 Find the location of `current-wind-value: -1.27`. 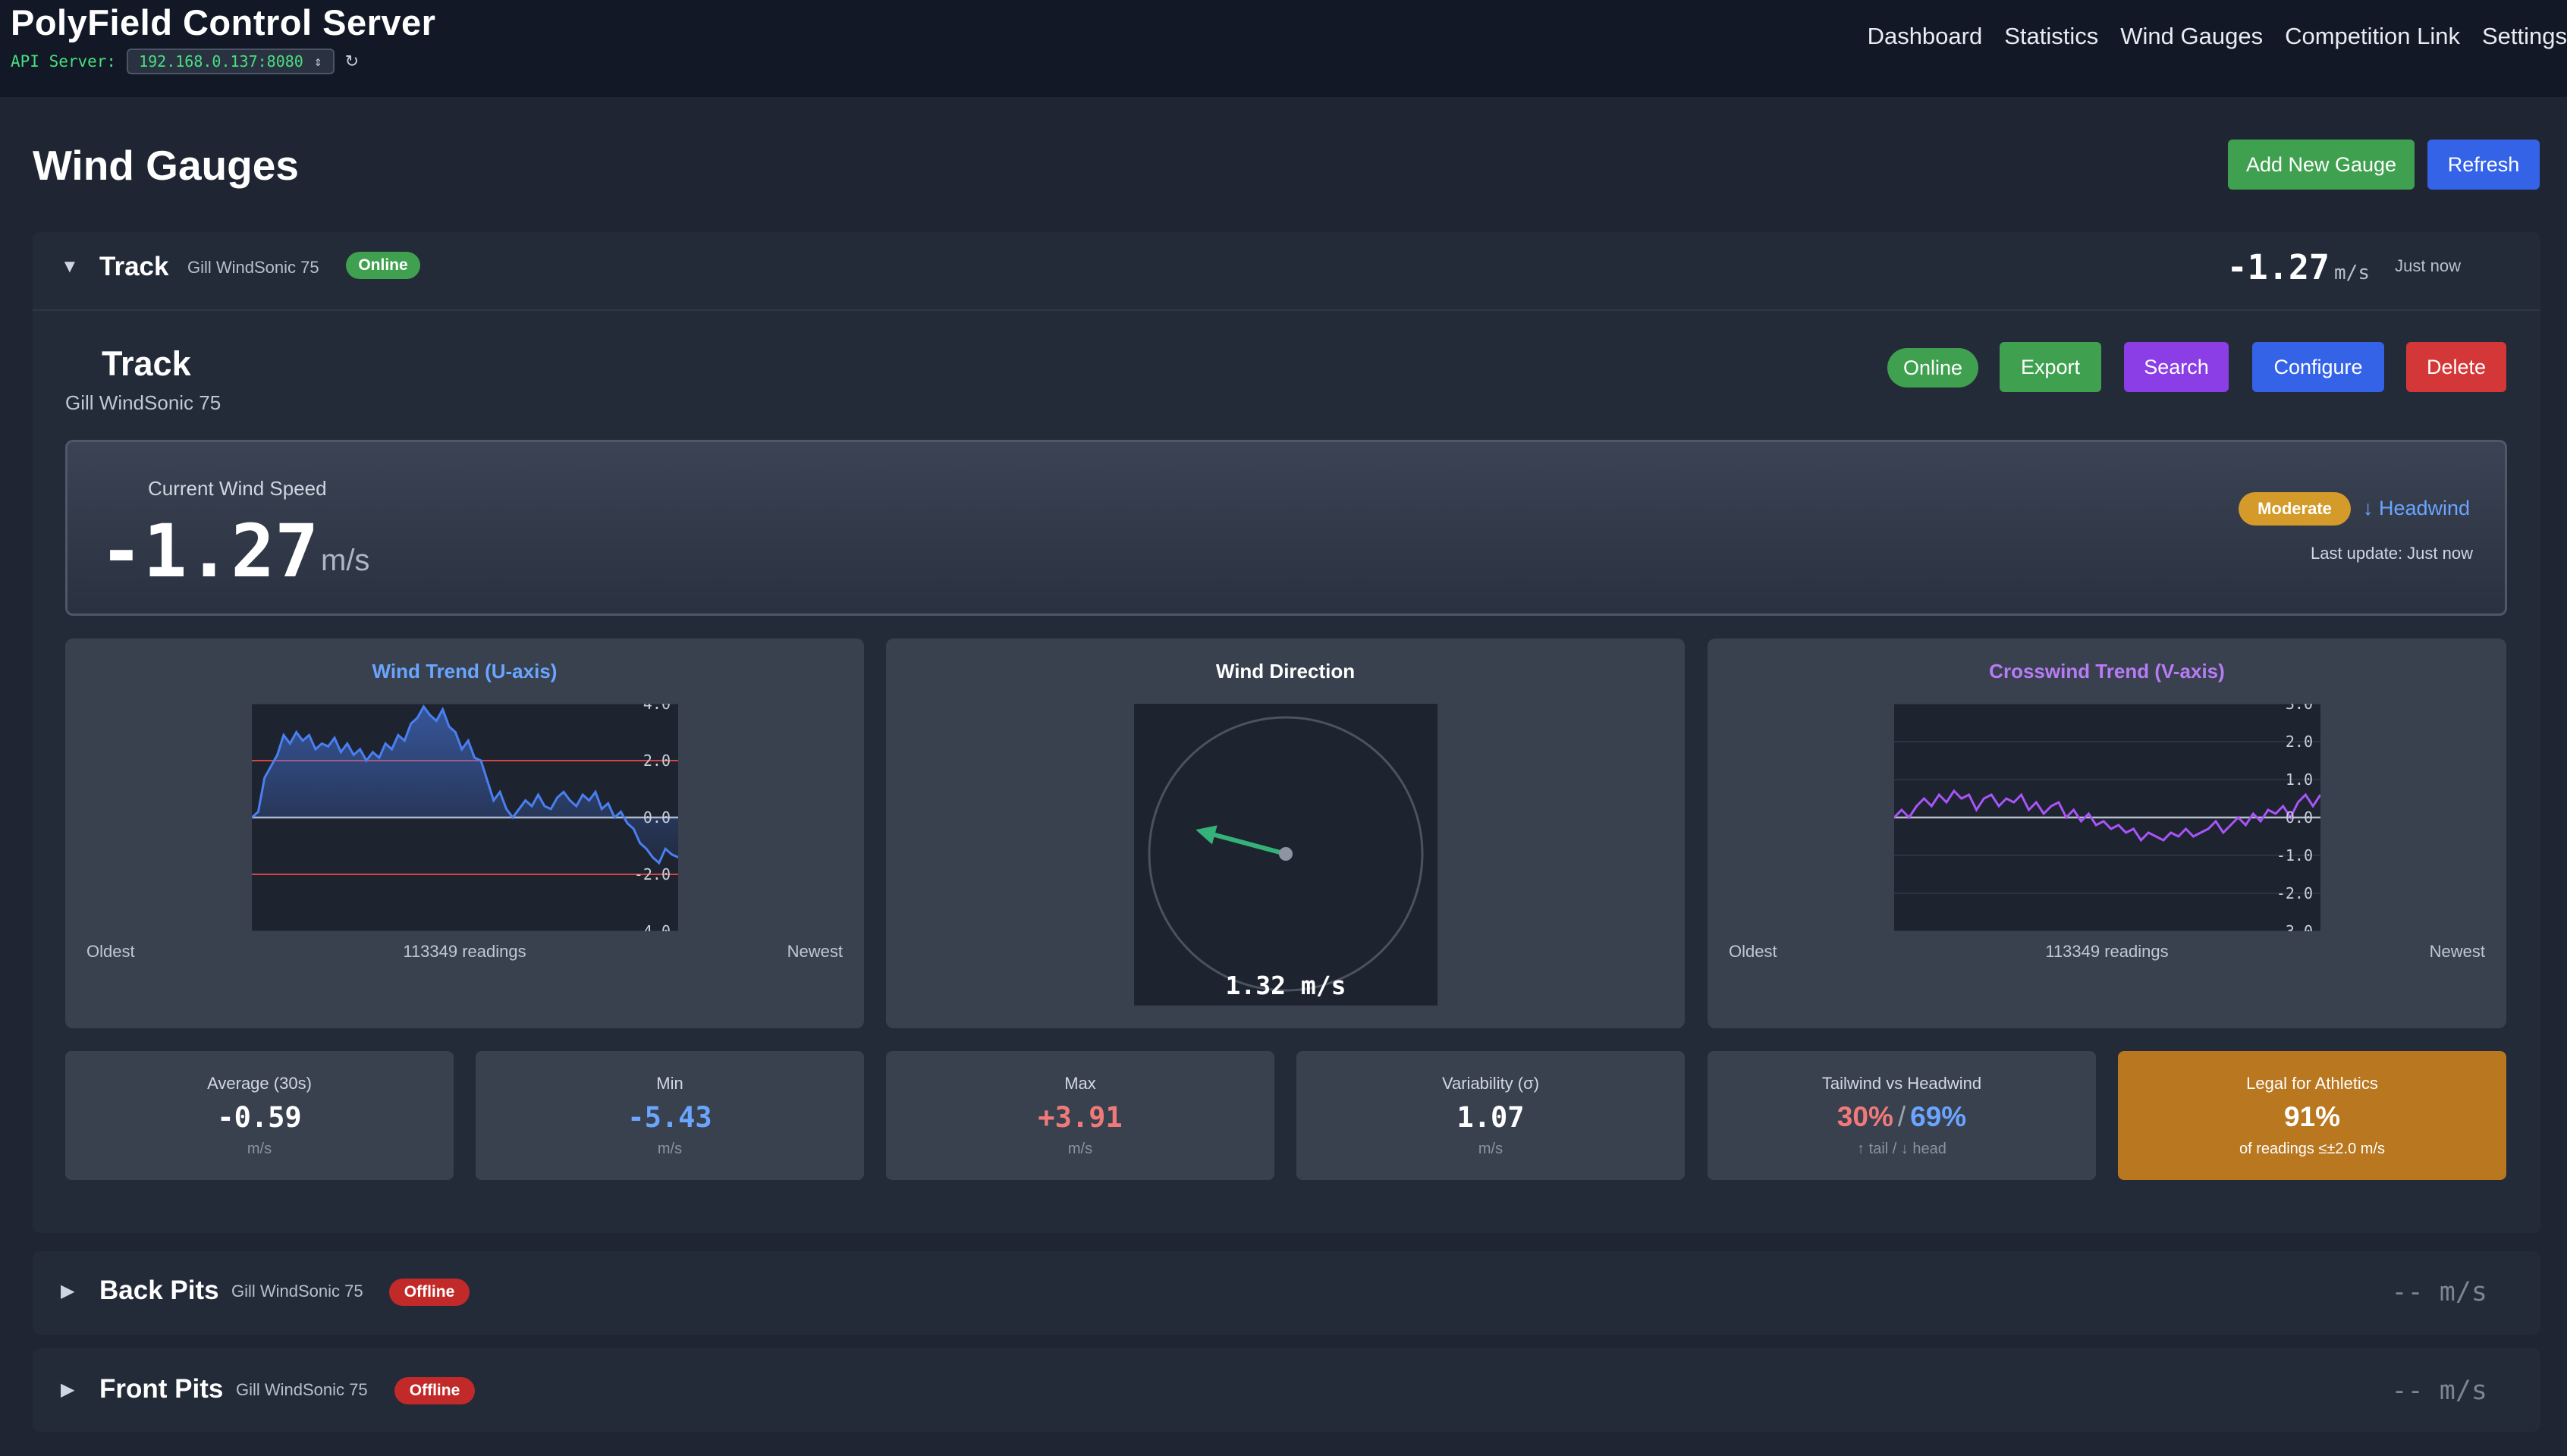

current-wind-value: -1.27 is located at coordinates (209, 551).